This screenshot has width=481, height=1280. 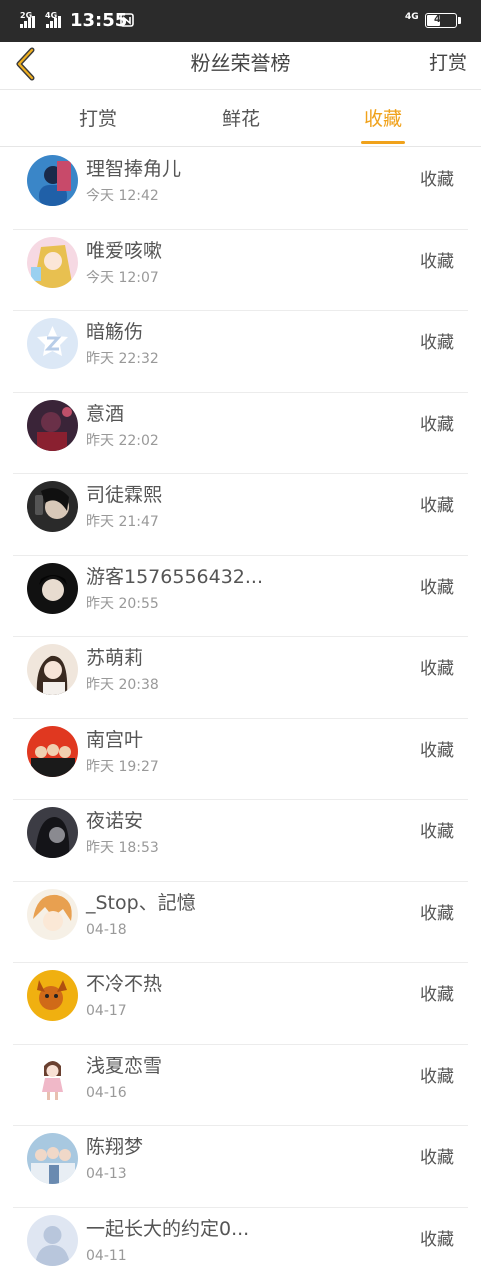 I want to click on list-item: 理智捧角儿 今天 12:42 收藏, so click(x=240, y=189).